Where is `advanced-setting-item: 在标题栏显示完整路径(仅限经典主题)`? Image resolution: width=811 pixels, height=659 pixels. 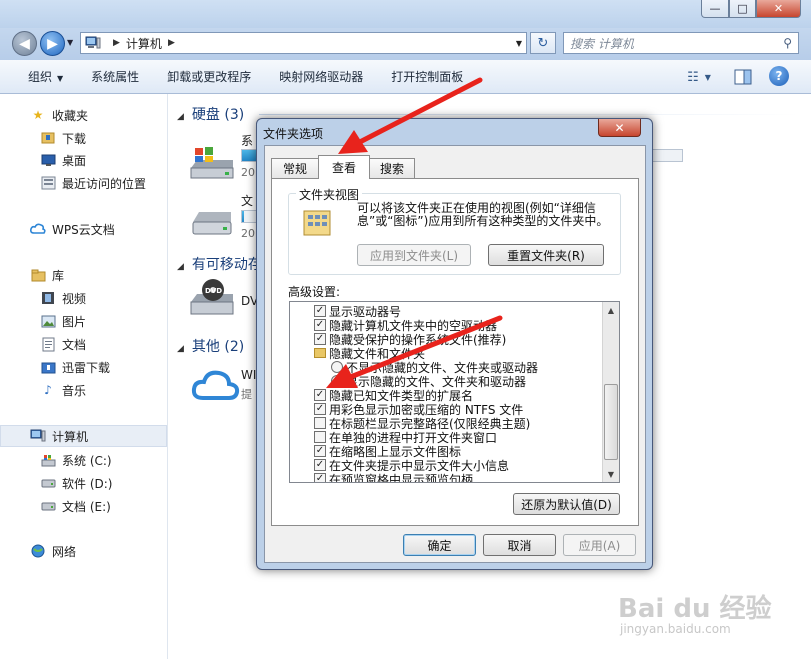 advanced-setting-item: 在标题栏显示完整路径(仅限经典主题) is located at coordinates (446, 423).